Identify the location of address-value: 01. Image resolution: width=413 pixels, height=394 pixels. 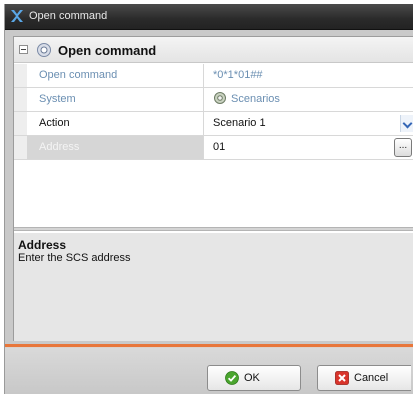
(219, 147).